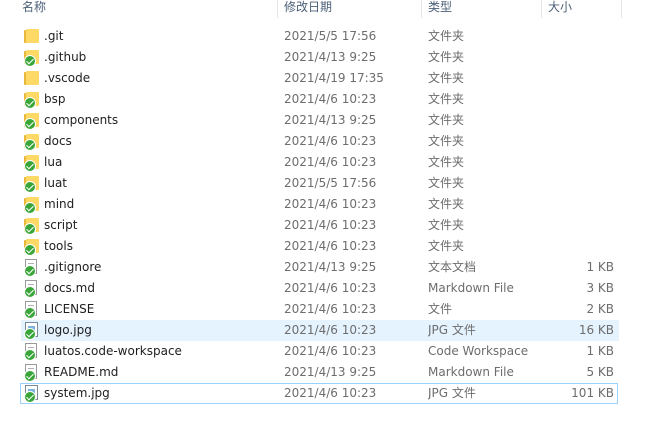 The image size is (650, 439). What do you see at coordinates (59, 204) in the screenshot?
I see `file-name: mind` at bounding box center [59, 204].